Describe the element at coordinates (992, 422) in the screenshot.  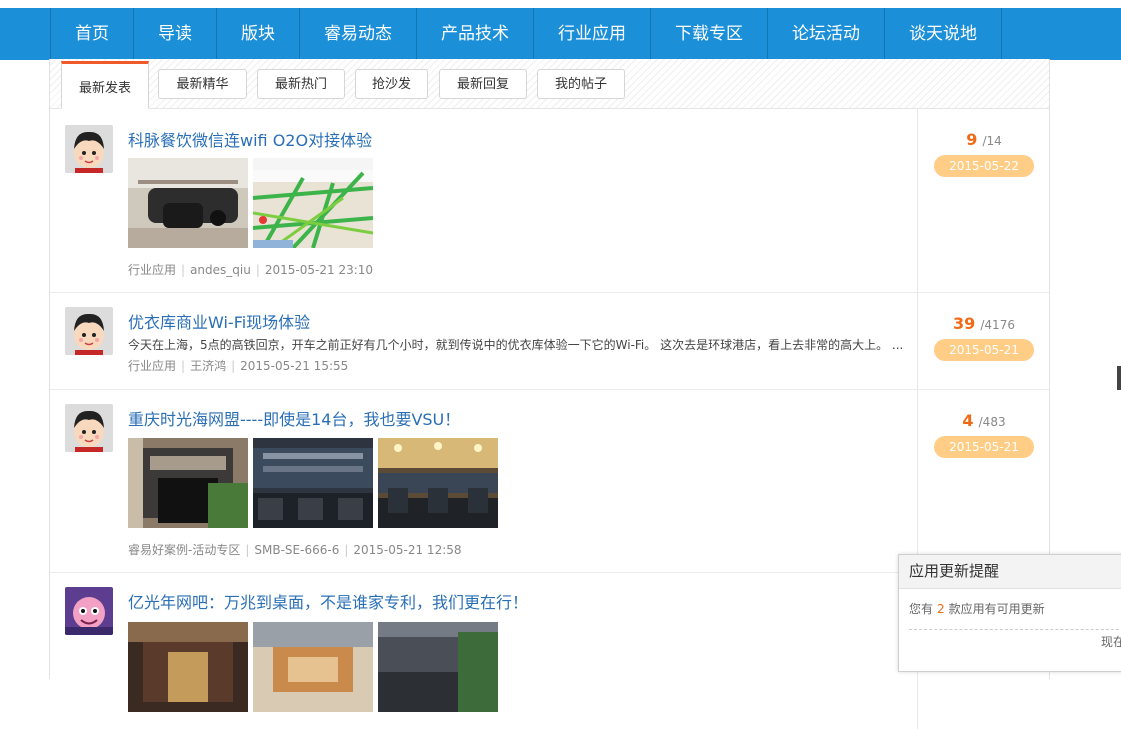
I see `view-count: /483` at that location.